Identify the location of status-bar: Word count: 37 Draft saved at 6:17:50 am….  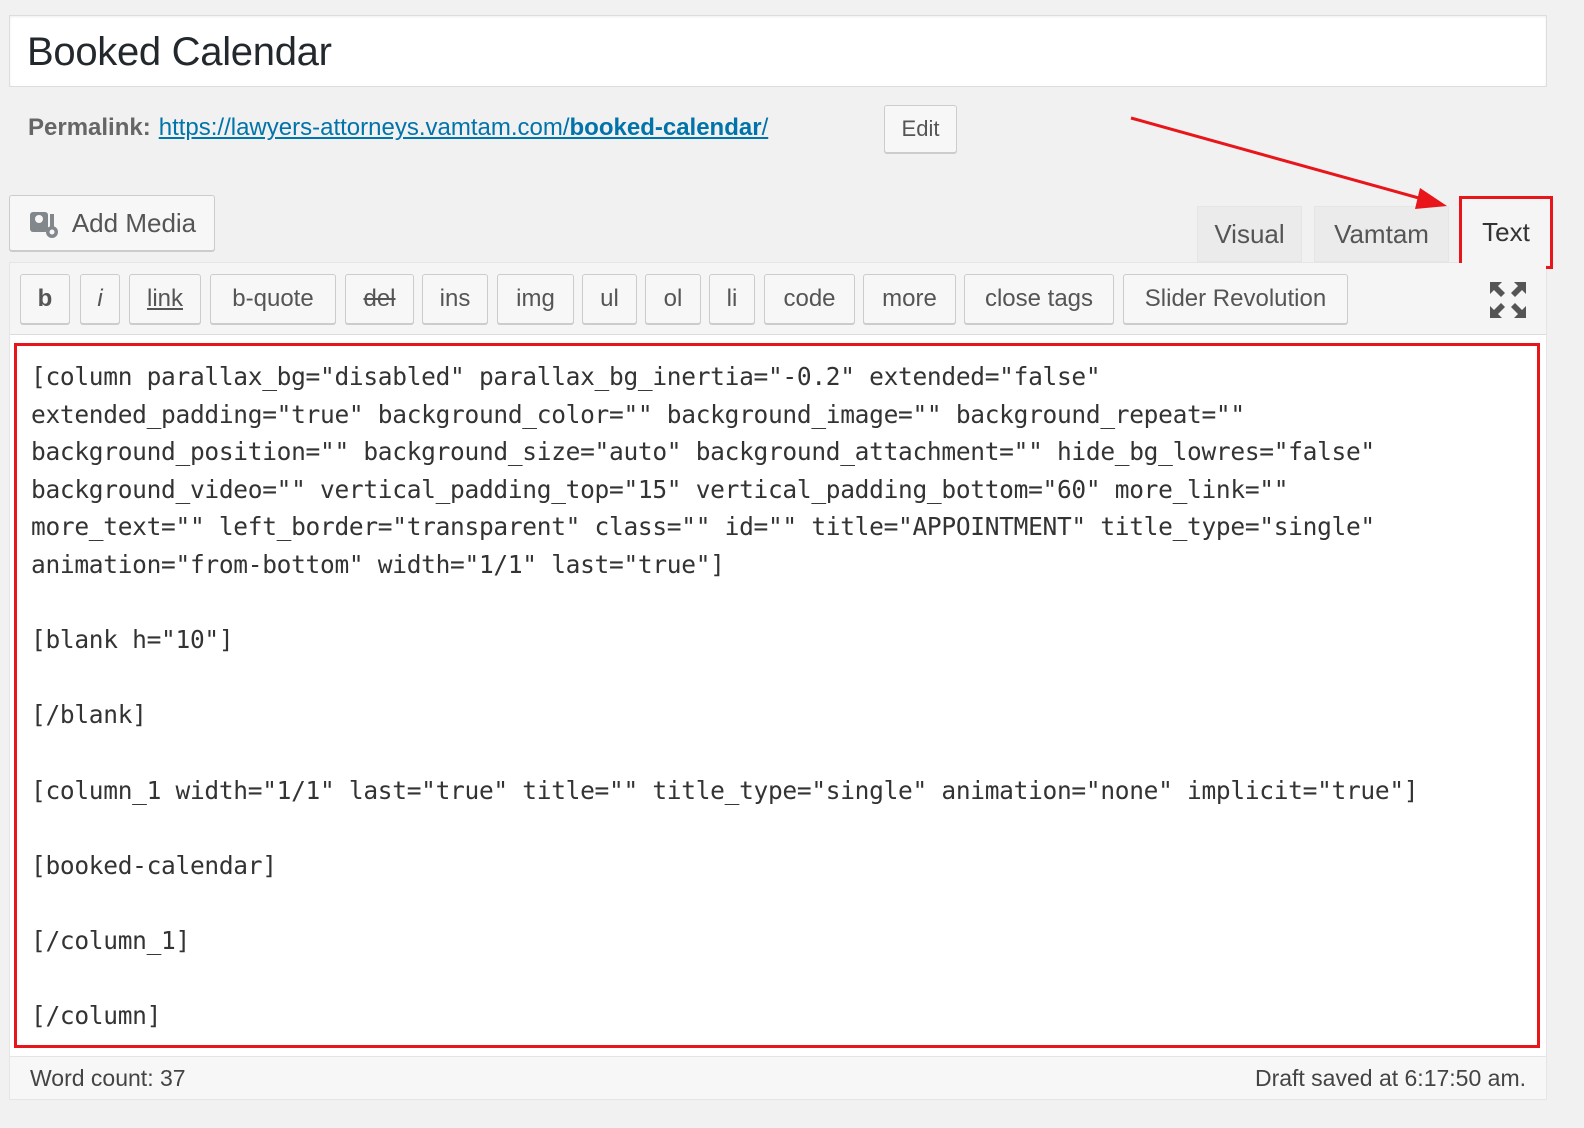
(778, 1077).